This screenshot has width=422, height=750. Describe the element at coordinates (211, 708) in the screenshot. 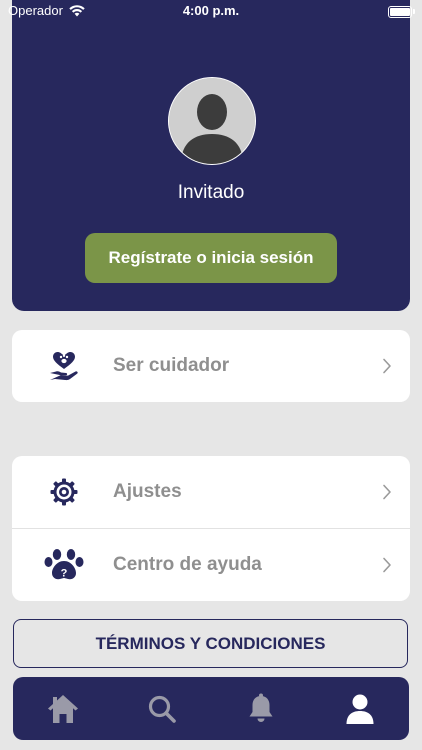

I see `bottom-tab-bar` at that location.